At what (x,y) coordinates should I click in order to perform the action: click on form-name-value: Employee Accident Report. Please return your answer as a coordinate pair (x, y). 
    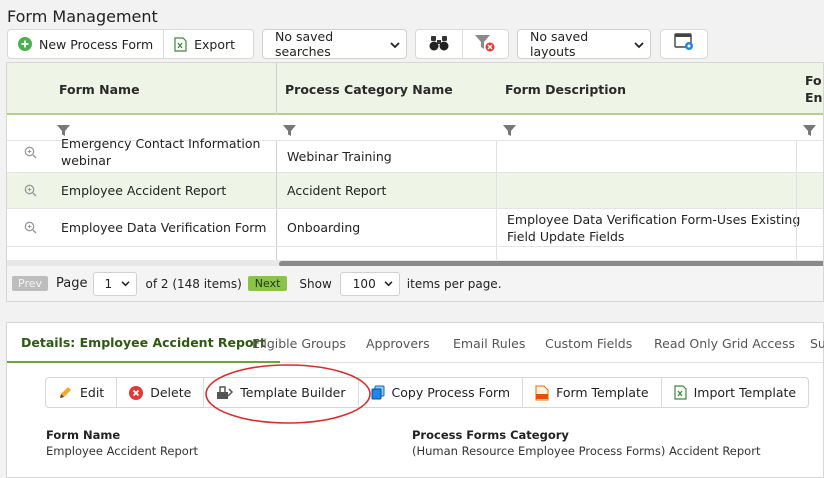
    Looking at the image, I should click on (122, 451).